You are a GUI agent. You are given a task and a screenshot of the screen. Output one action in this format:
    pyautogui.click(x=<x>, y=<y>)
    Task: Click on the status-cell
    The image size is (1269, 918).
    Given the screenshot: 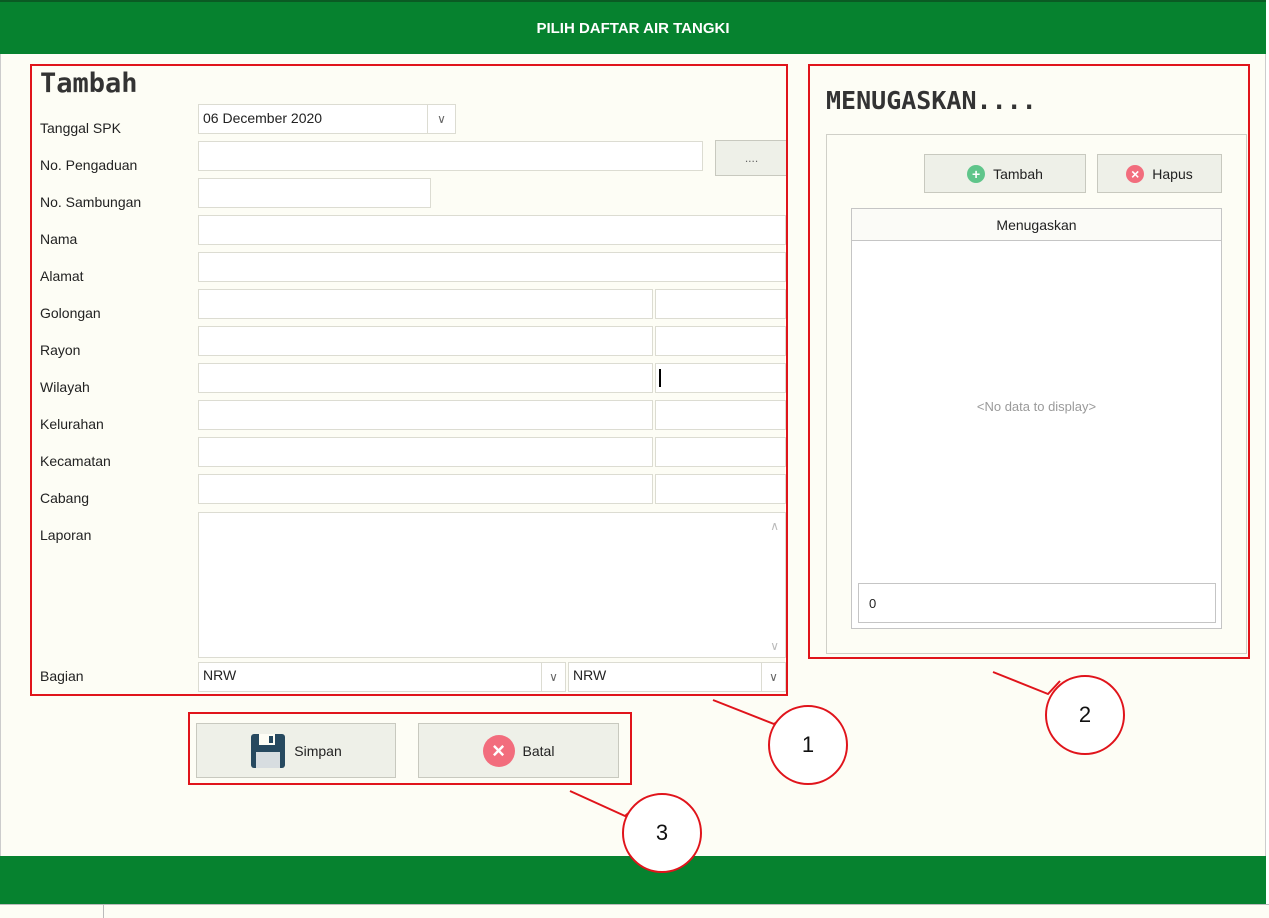 What is the action you would take?
    pyautogui.click(x=52, y=911)
    